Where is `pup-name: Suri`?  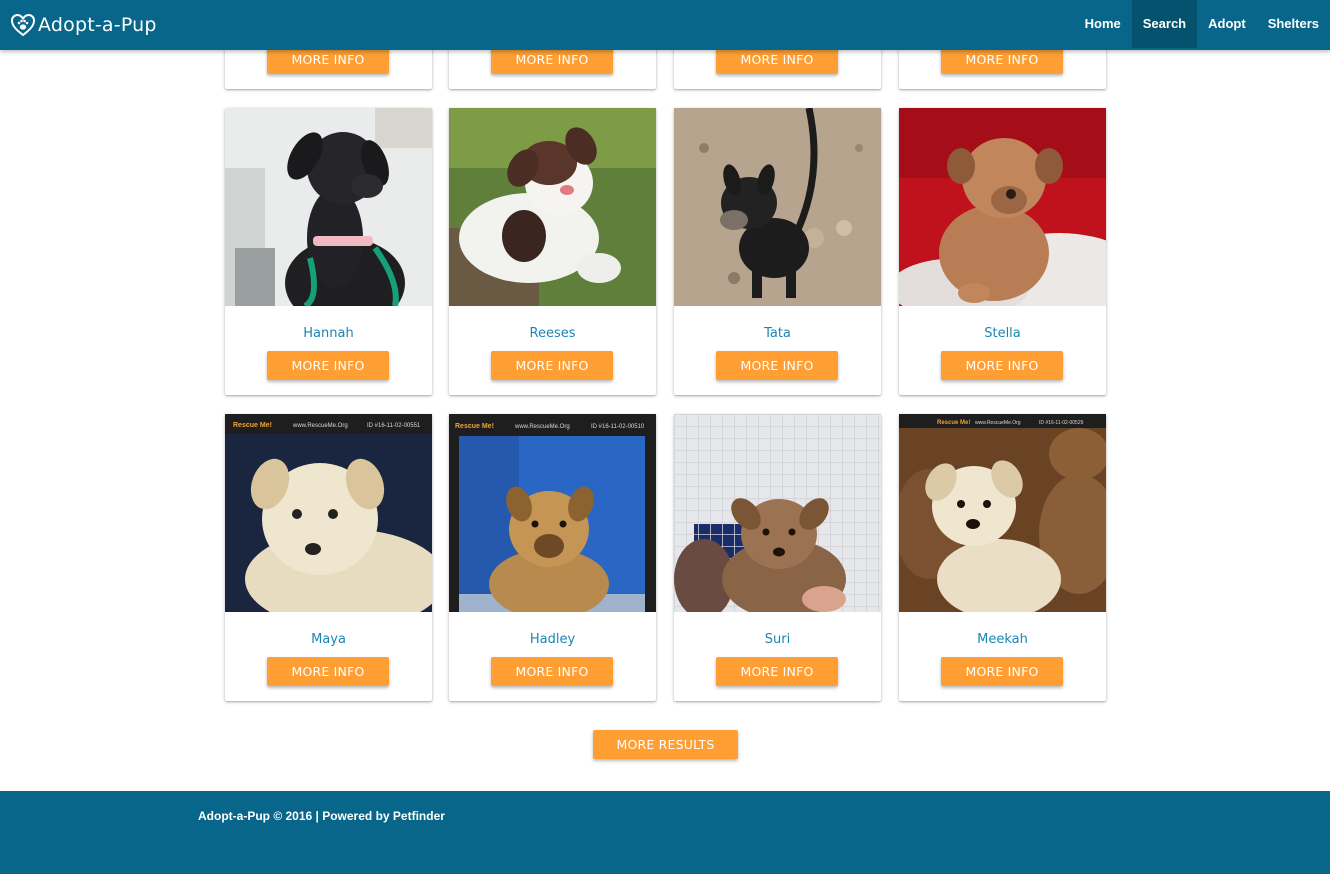
pup-name: Suri is located at coordinates (777, 639).